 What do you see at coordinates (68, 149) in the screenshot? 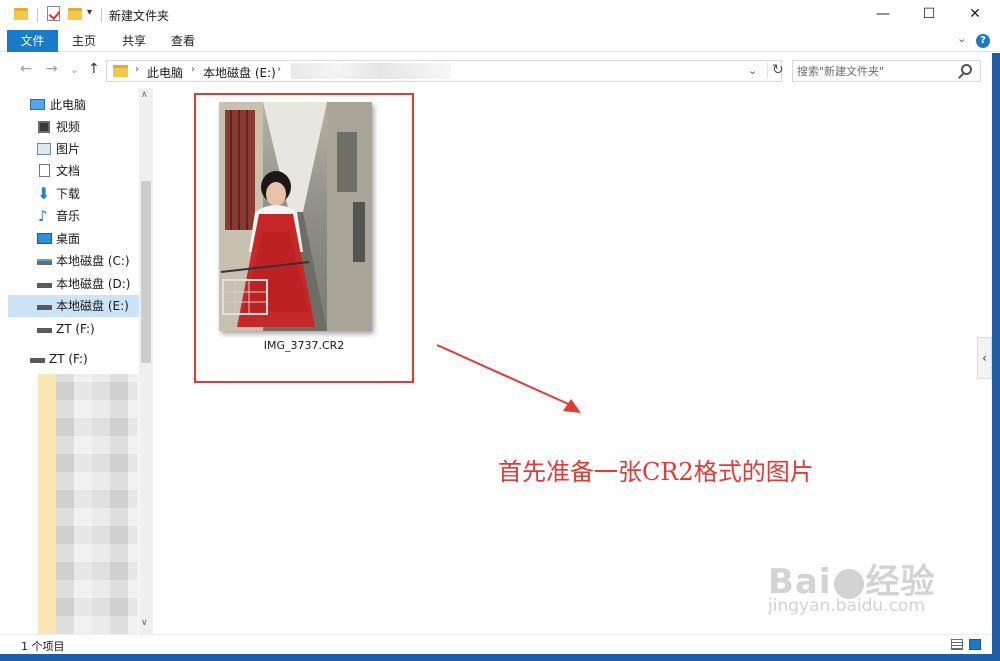
I see `sidebar-item-label: 图片` at bounding box center [68, 149].